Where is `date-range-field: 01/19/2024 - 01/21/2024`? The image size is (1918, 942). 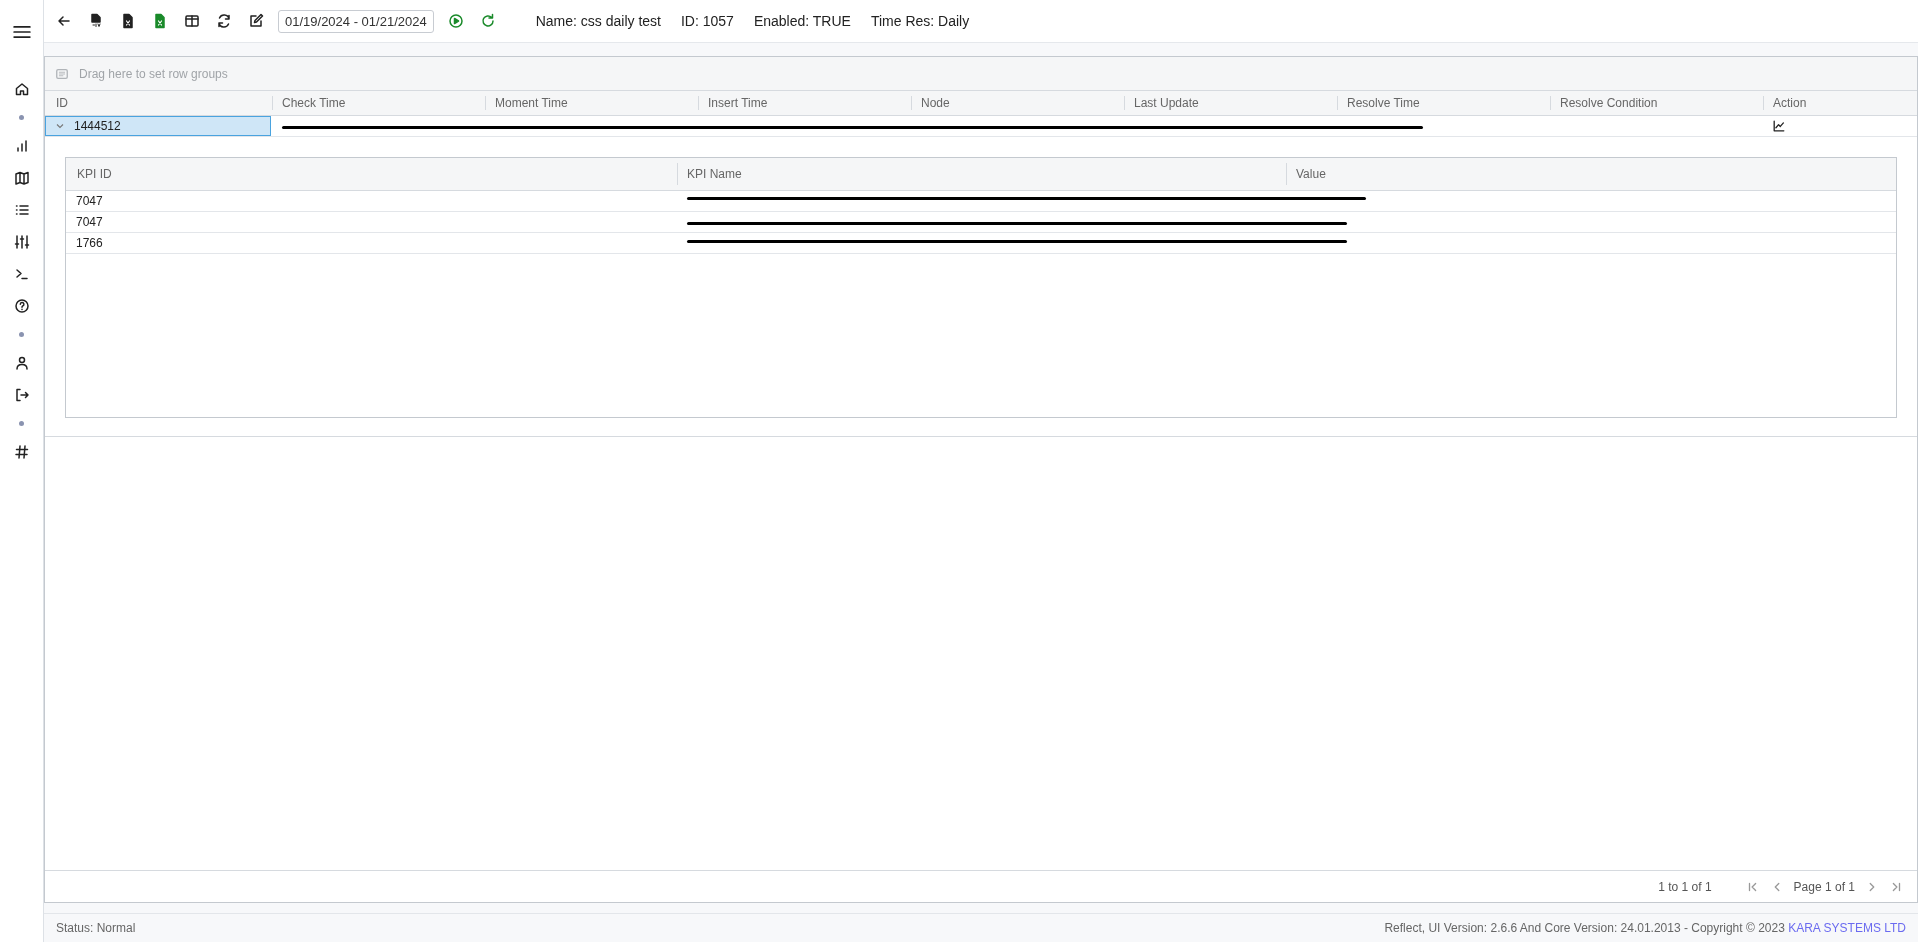
date-range-field: 01/19/2024 - 01/21/2024 is located at coordinates (356, 21).